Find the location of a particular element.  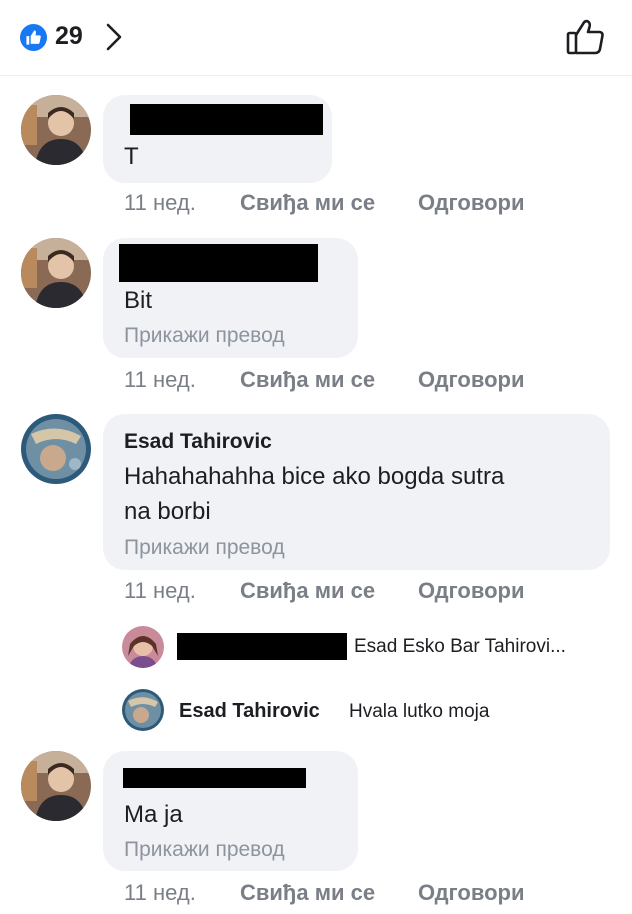

like-badge-icon is located at coordinates (33, 37).